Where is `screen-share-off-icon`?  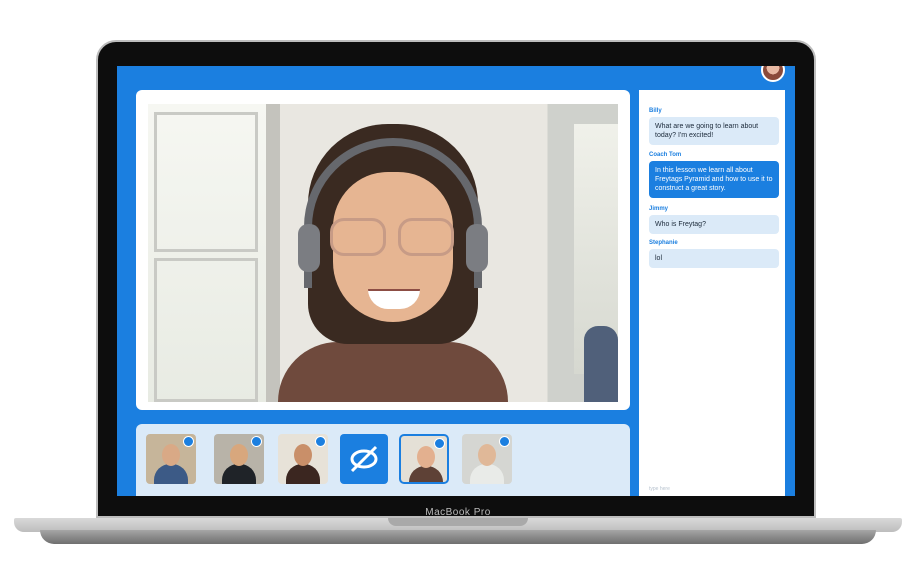
screen-share-off-icon is located at coordinates (364, 459).